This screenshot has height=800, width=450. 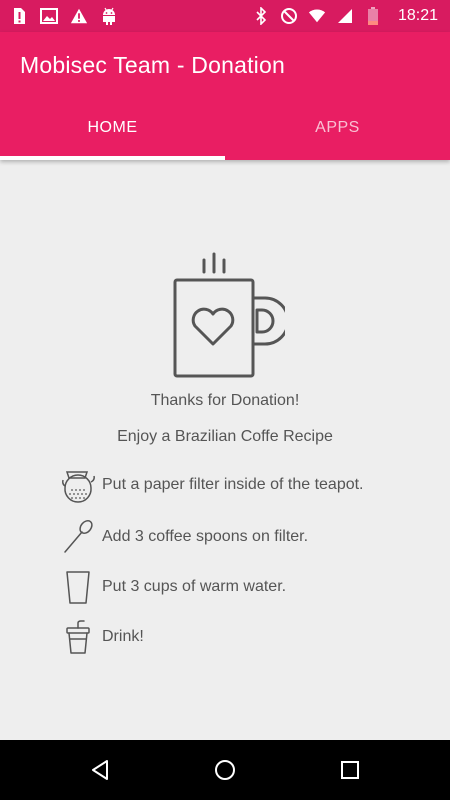 I want to click on back-button, so click(x=100, y=770).